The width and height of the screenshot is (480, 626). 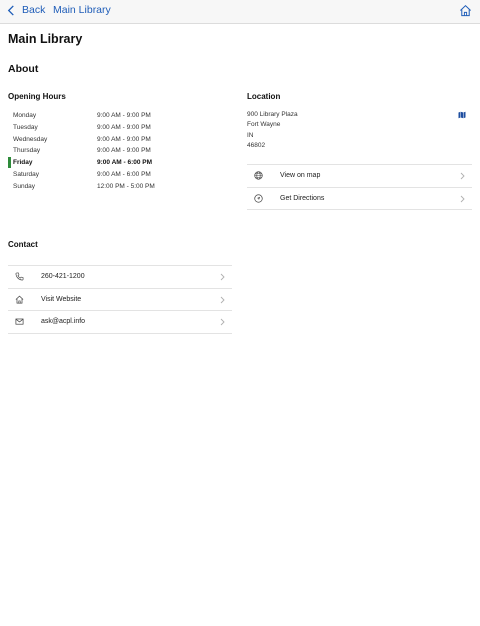 What do you see at coordinates (34, 10) in the screenshot?
I see `back-label: Back` at bounding box center [34, 10].